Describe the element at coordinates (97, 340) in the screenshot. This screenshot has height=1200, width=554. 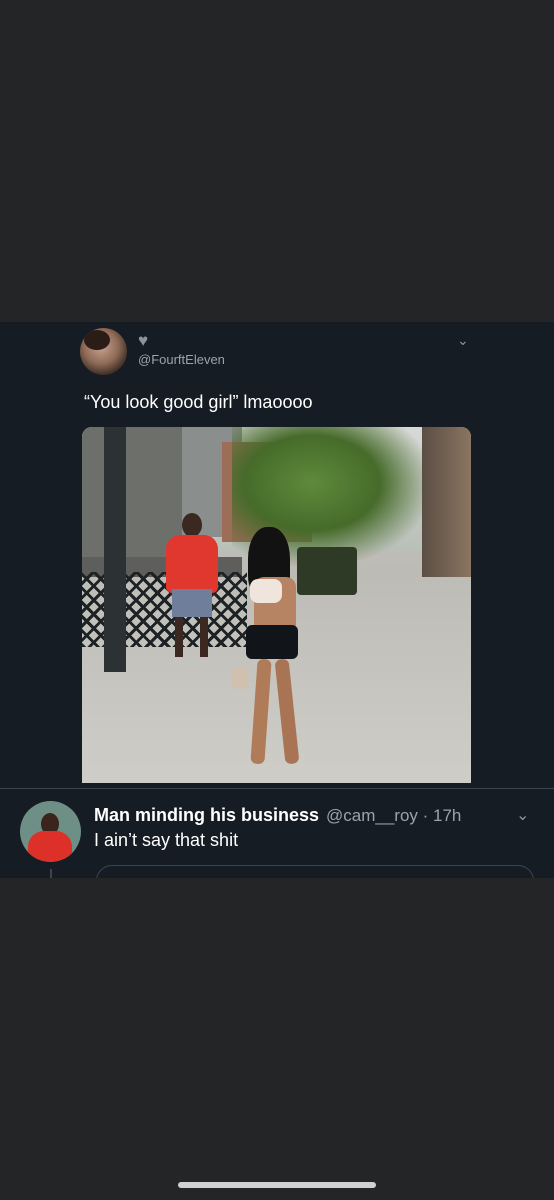
I see `avatar-hair` at that location.